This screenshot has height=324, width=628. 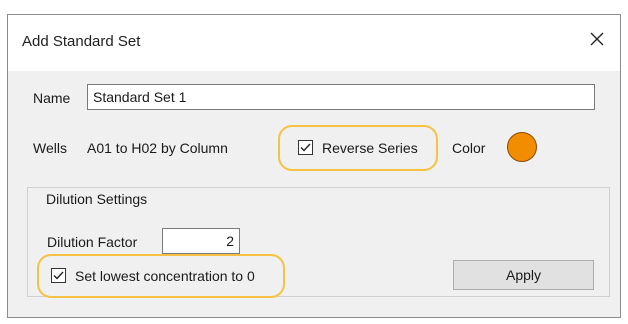 I want to click on name-input, so click(x=341, y=97).